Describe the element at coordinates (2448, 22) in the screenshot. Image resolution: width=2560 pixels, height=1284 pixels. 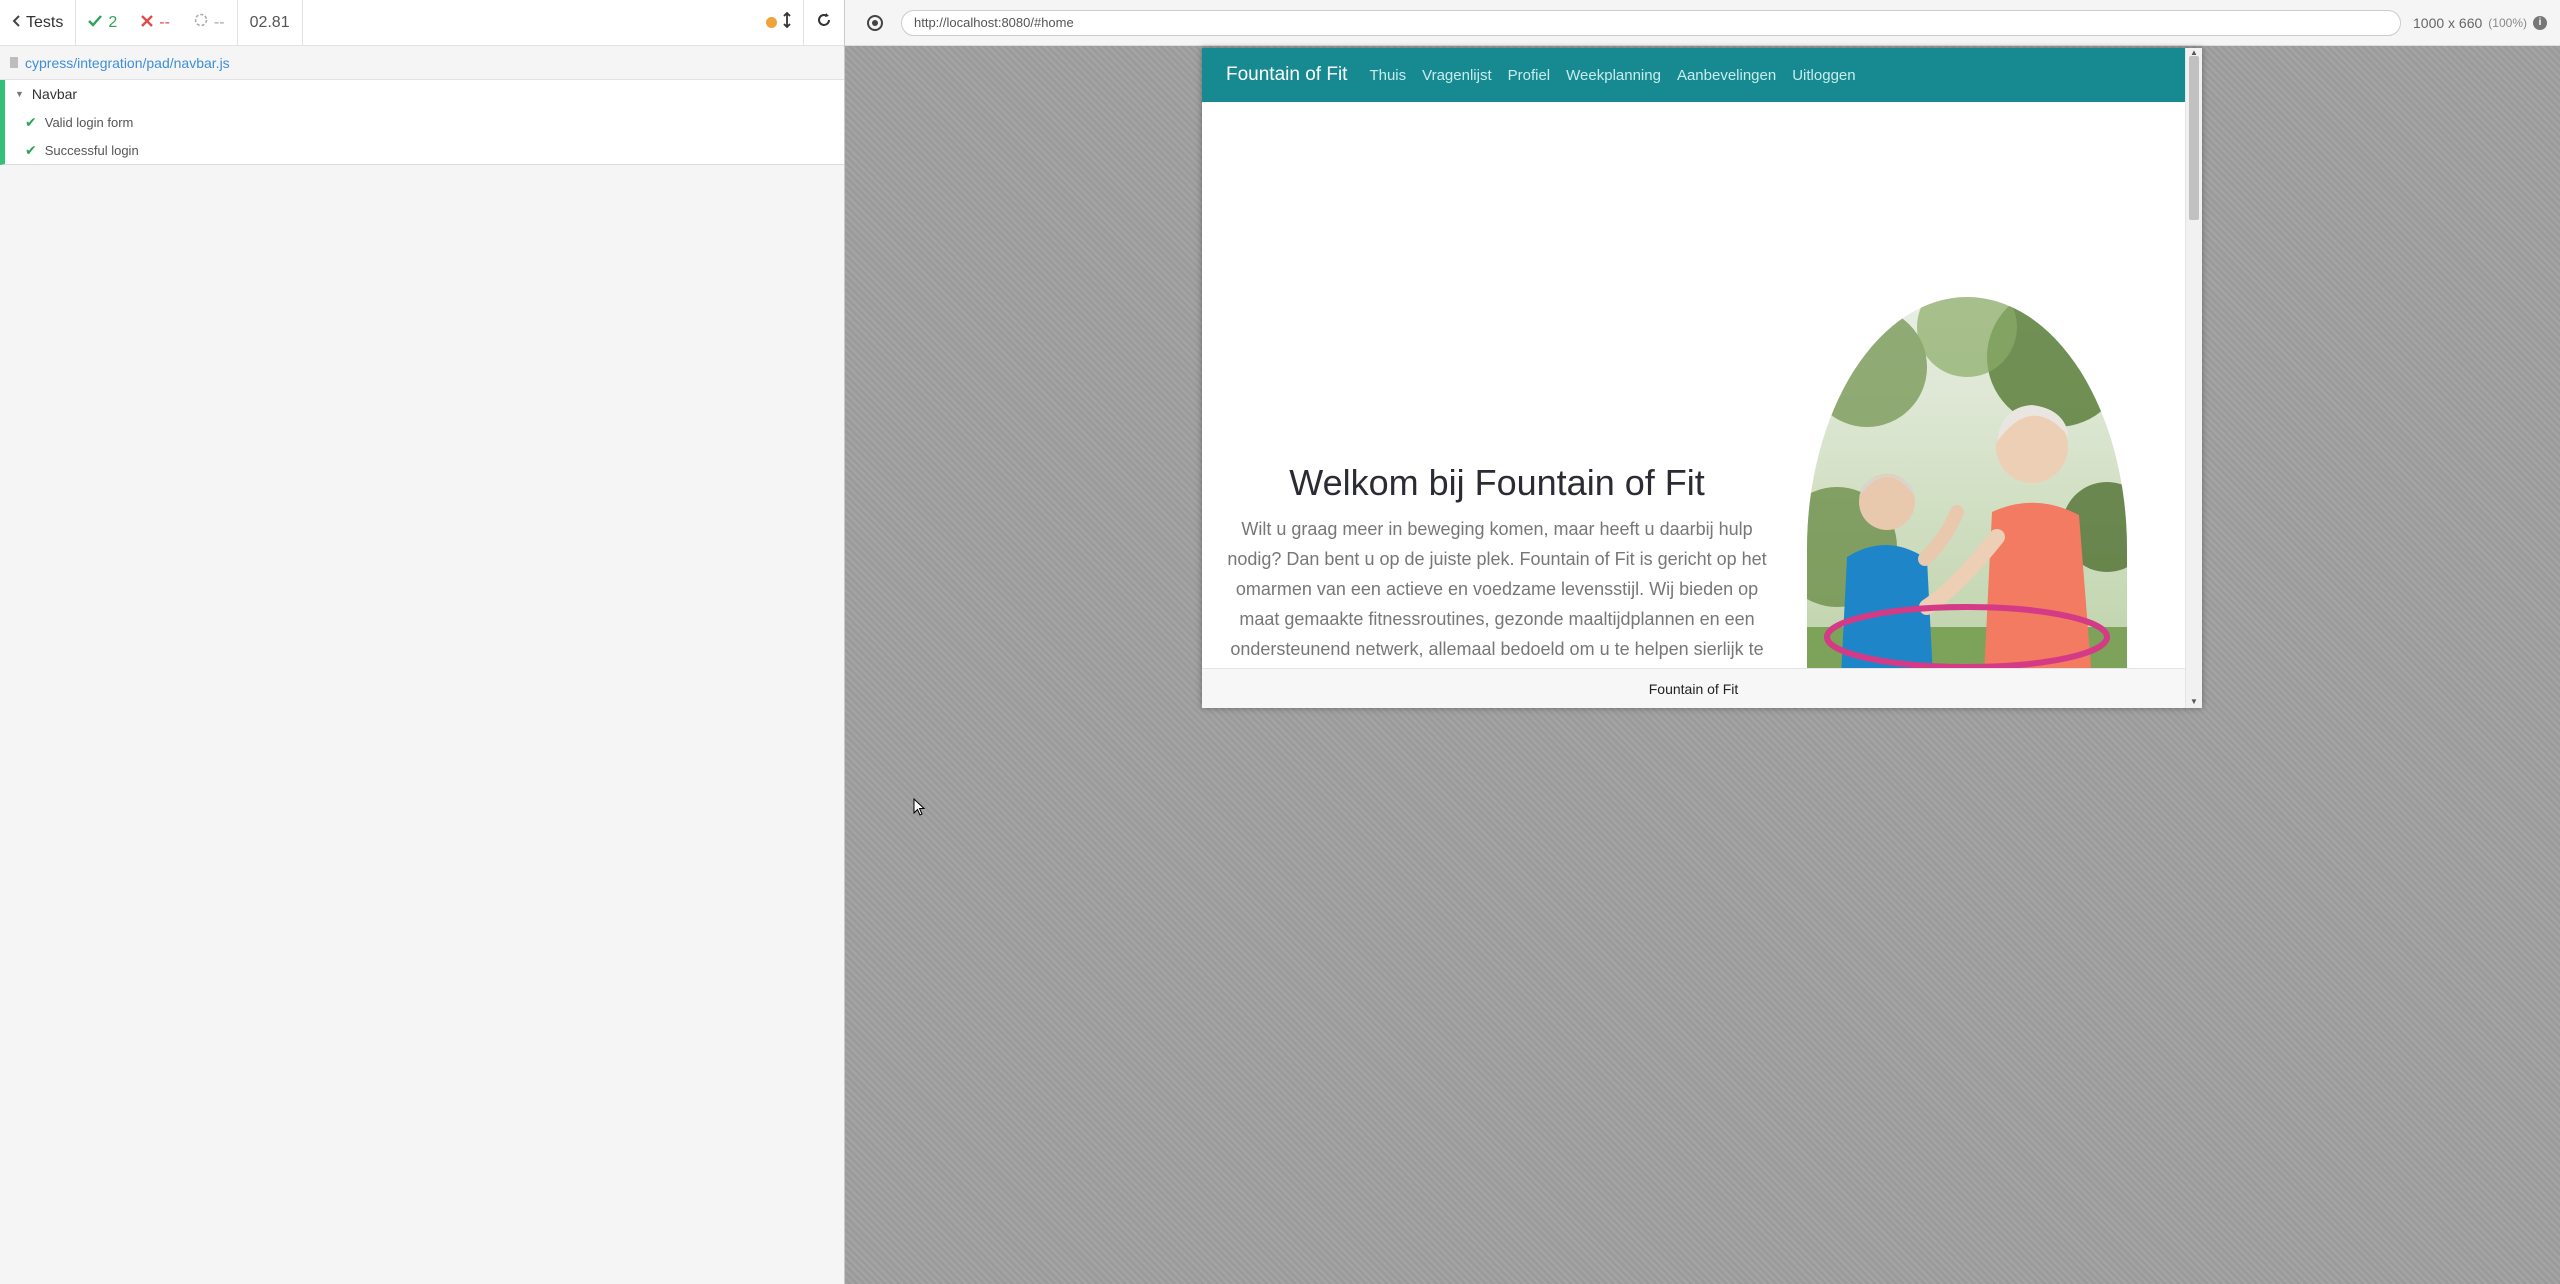
I see `viewport-size: 1000 x 660` at that location.